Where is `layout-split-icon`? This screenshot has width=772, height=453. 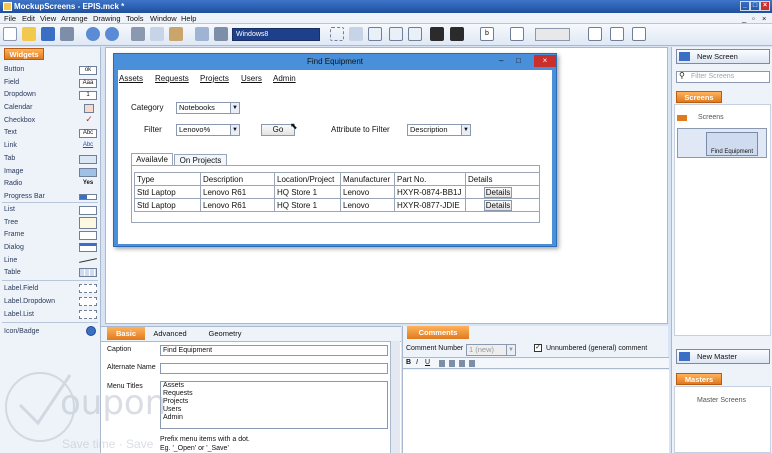
layout-split-icon is located at coordinates (415, 34).